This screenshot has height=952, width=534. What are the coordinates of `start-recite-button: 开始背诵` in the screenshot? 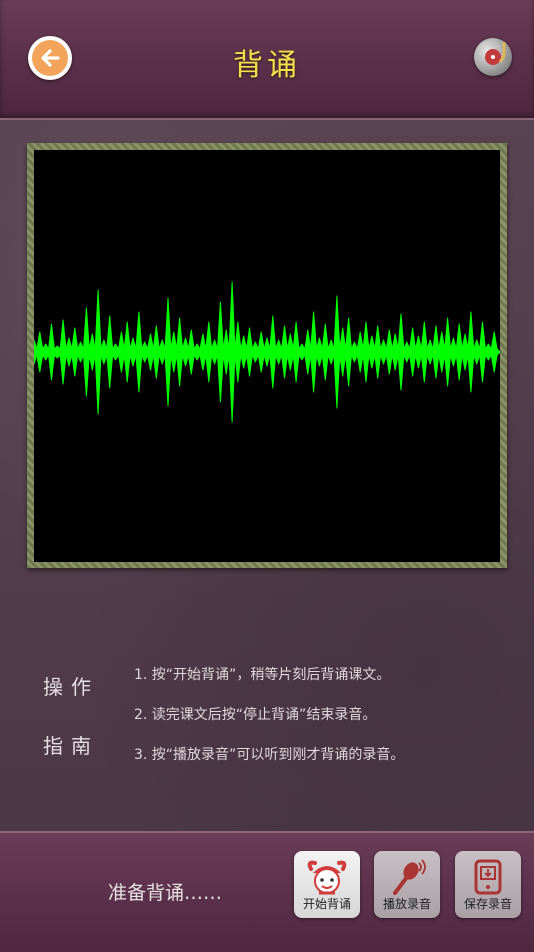 It's located at (327, 884).